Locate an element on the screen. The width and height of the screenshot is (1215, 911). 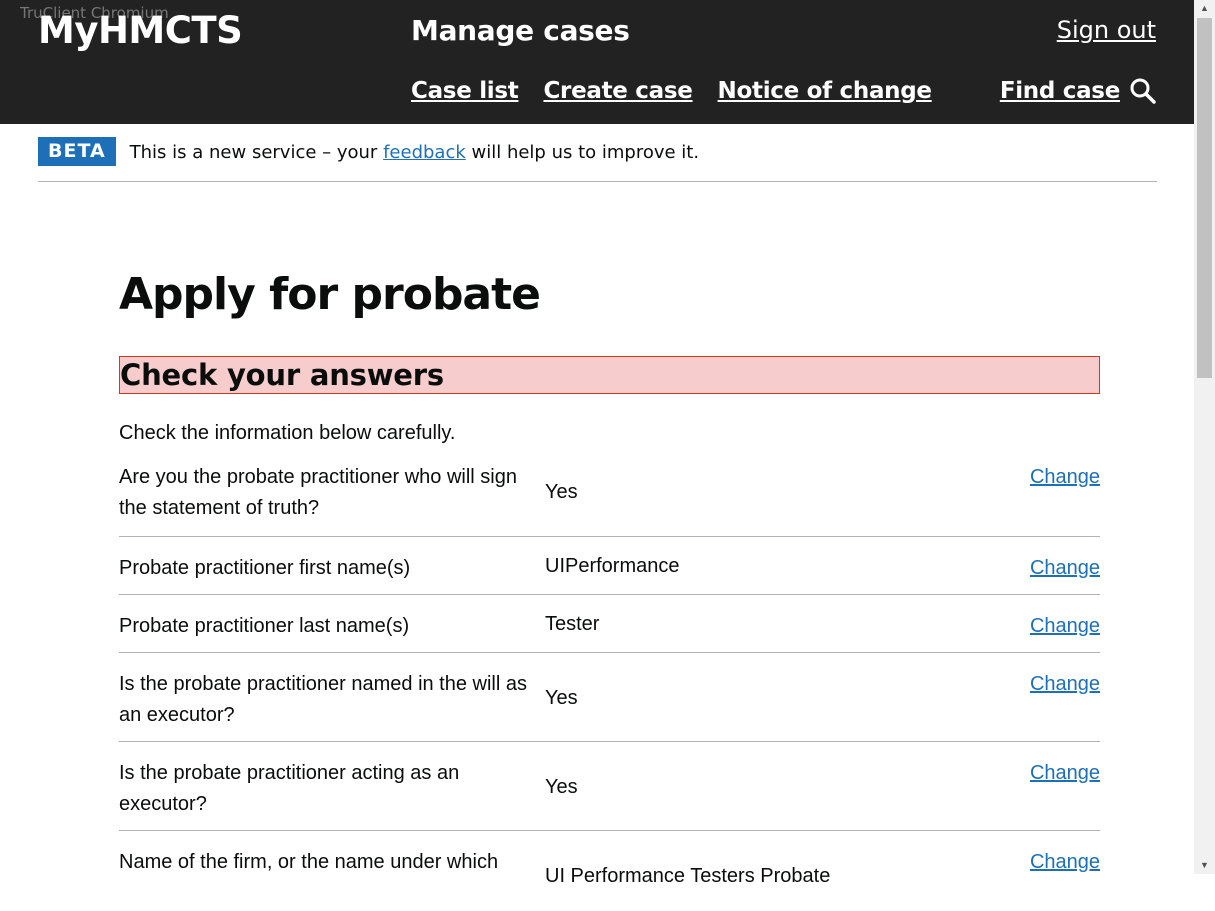
answer-value: Tester is located at coordinates (572, 624).